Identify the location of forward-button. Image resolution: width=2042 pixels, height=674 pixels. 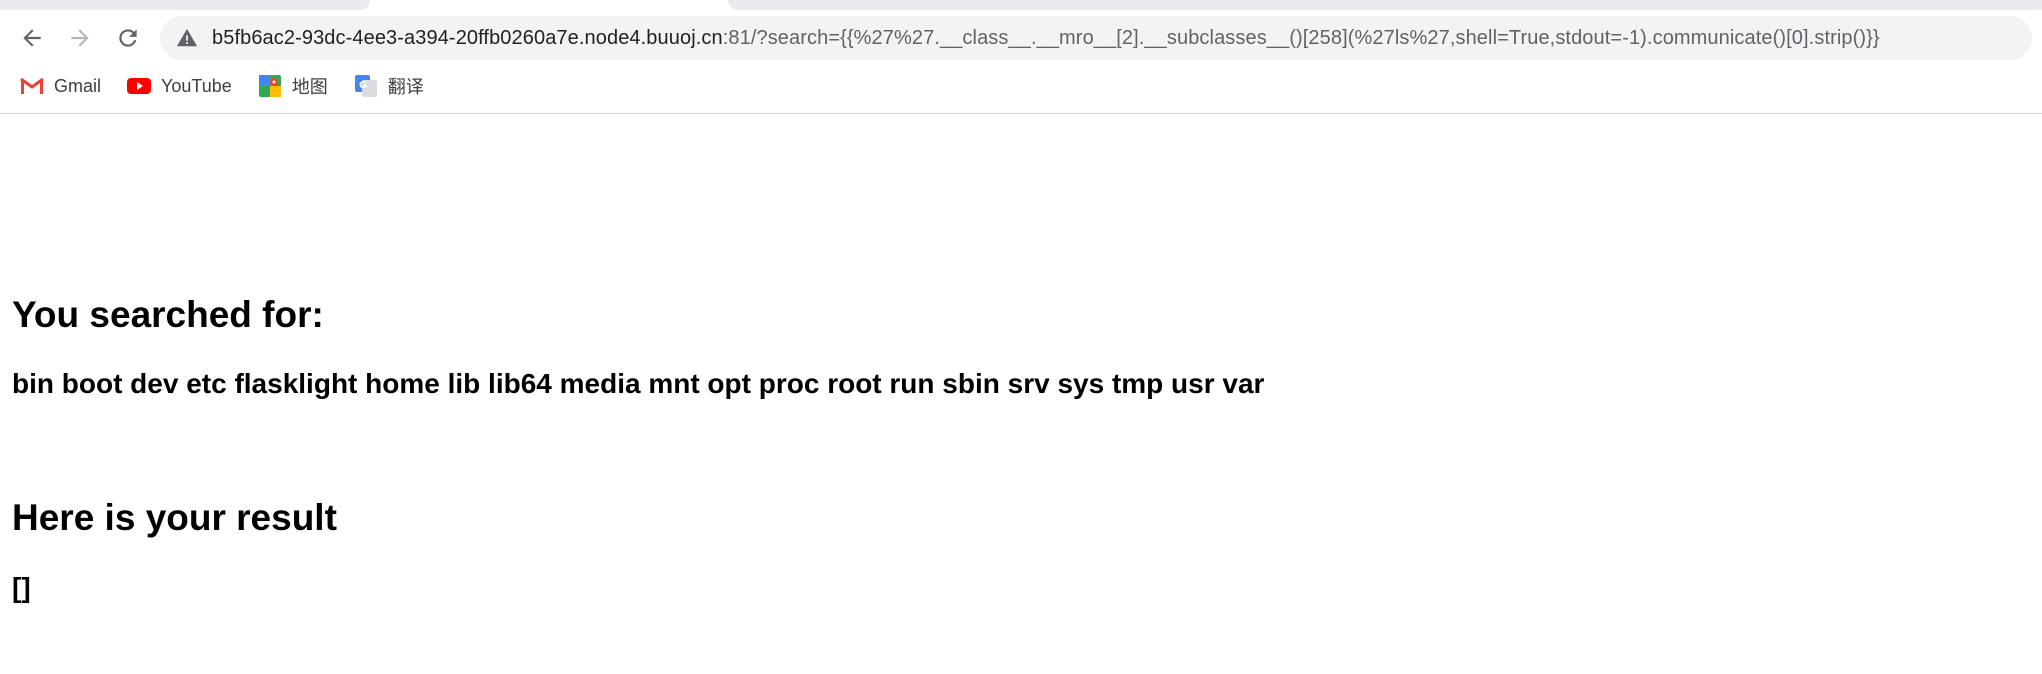
(80, 38).